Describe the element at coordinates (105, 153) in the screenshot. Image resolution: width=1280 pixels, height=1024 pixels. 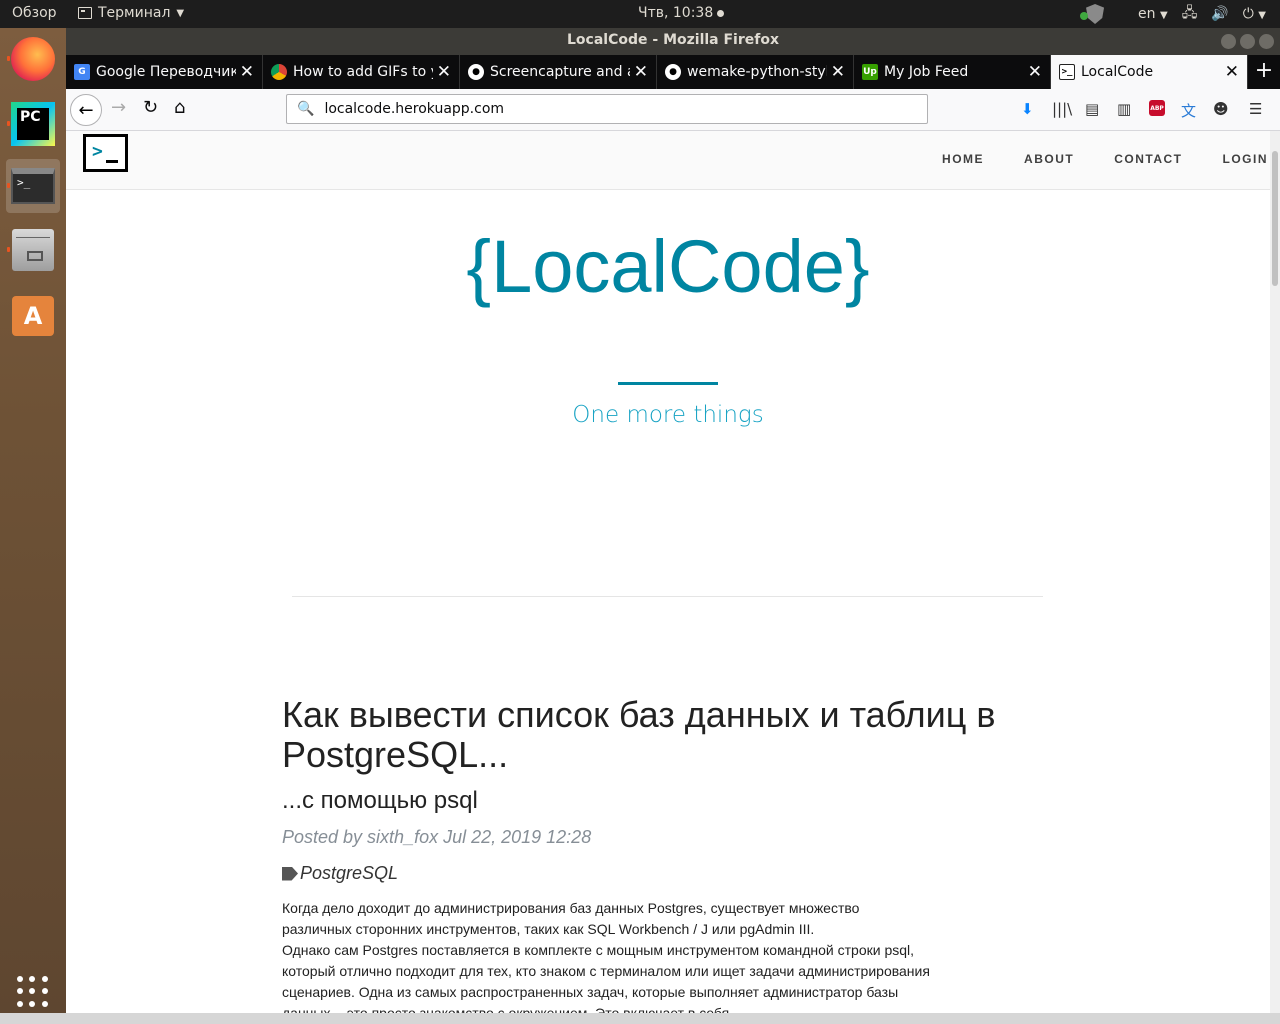
I see `site-logo: >` at that location.